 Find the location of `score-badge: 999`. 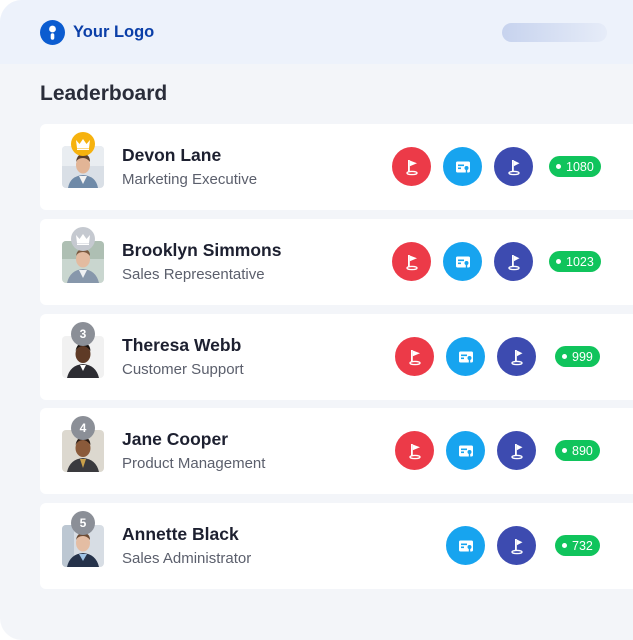

score-badge: 999 is located at coordinates (577, 356).